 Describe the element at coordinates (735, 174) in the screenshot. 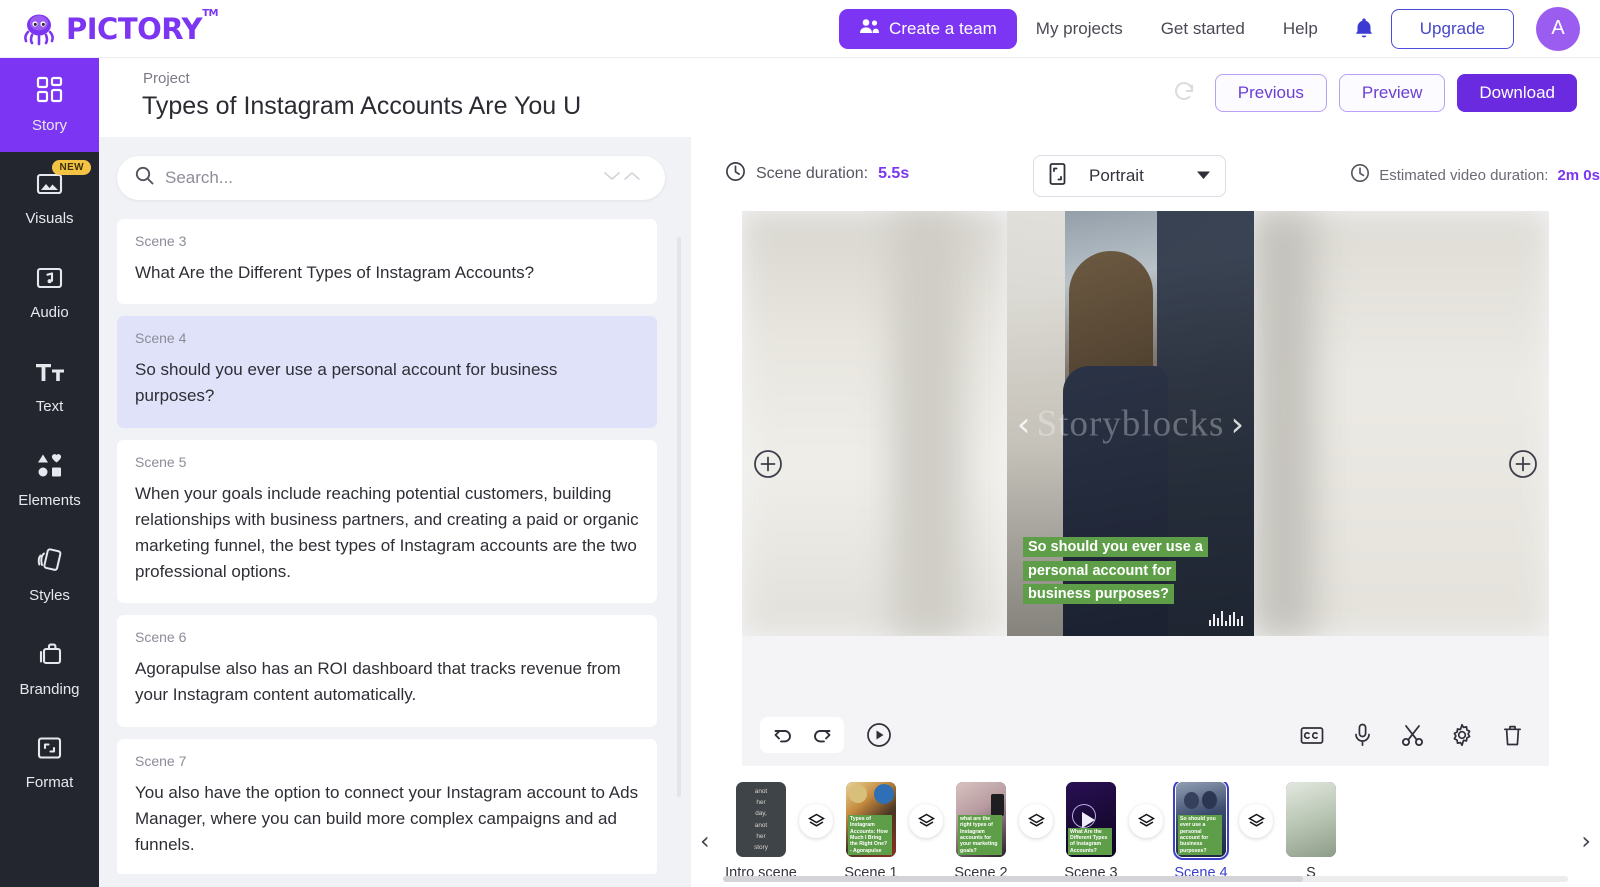

I see `clock-icon` at that location.